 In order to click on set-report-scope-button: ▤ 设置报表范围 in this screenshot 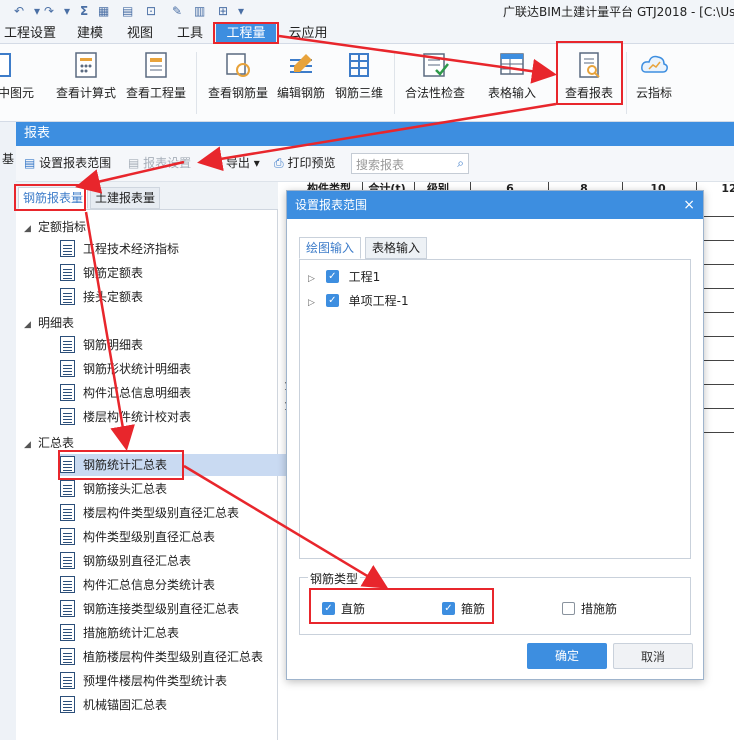, I will do `click(67, 163)`.